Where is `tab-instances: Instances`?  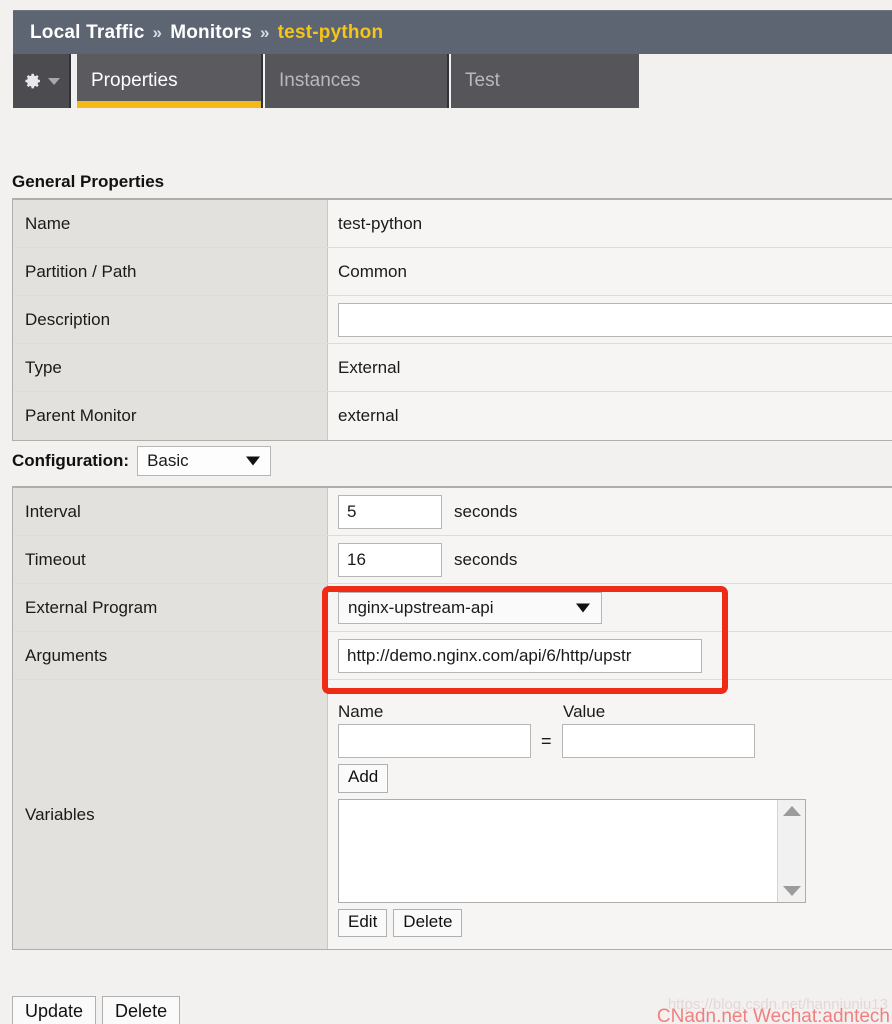 tab-instances: Instances is located at coordinates (357, 81).